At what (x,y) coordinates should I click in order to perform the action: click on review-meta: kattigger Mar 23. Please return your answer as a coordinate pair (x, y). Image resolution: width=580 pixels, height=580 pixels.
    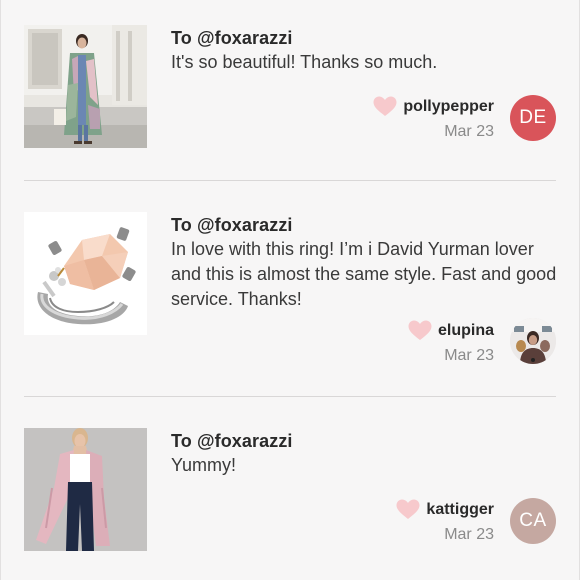
    Looking at the image, I should click on (445, 521).